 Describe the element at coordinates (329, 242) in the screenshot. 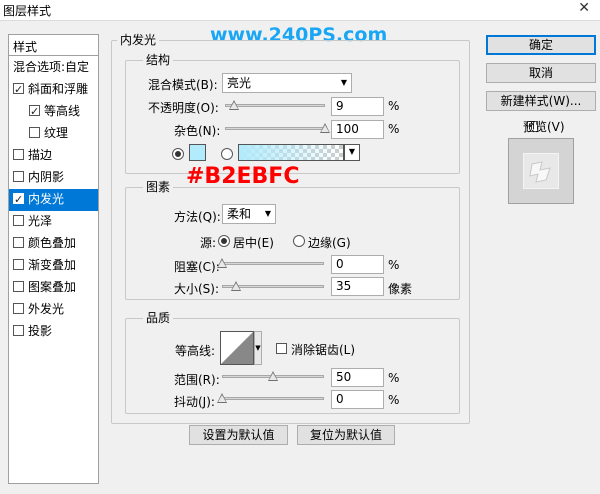

I see `source-edge-label: 边缘(G)` at that location.